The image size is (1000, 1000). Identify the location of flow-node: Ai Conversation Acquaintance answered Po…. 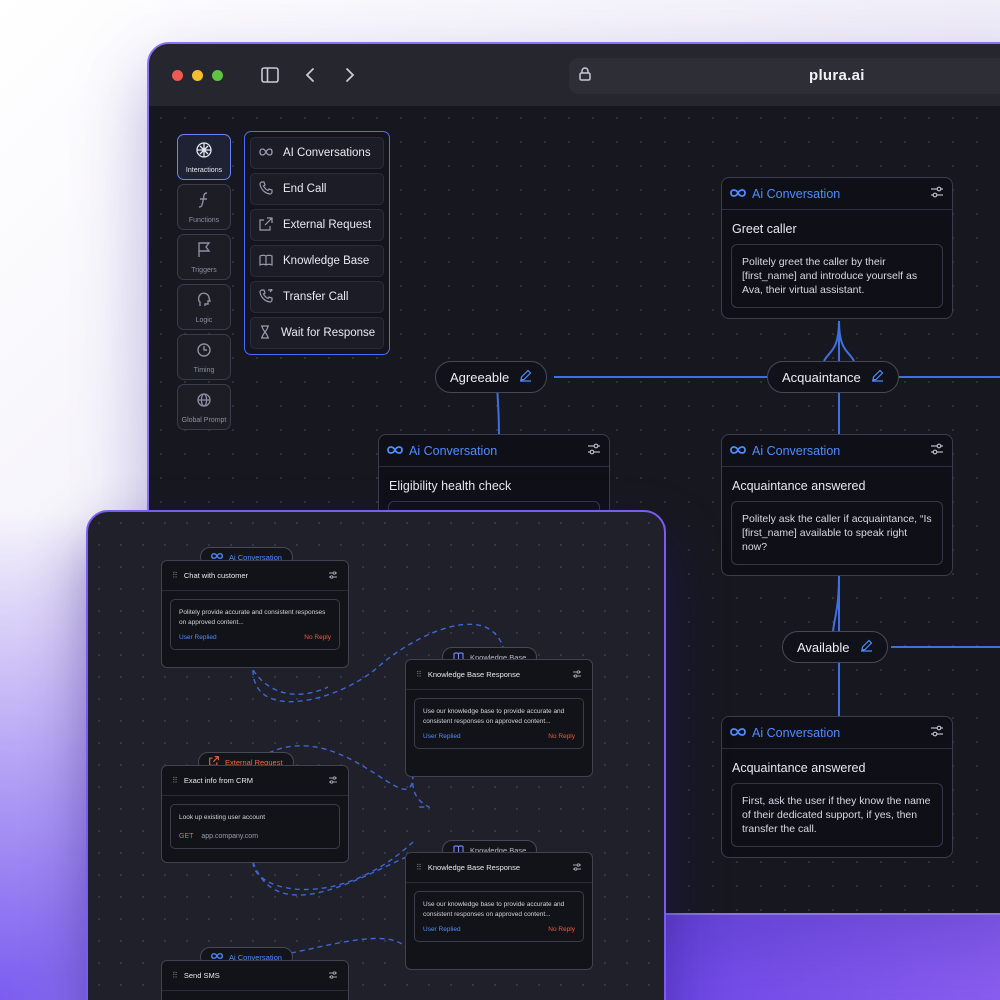
(837, 505).